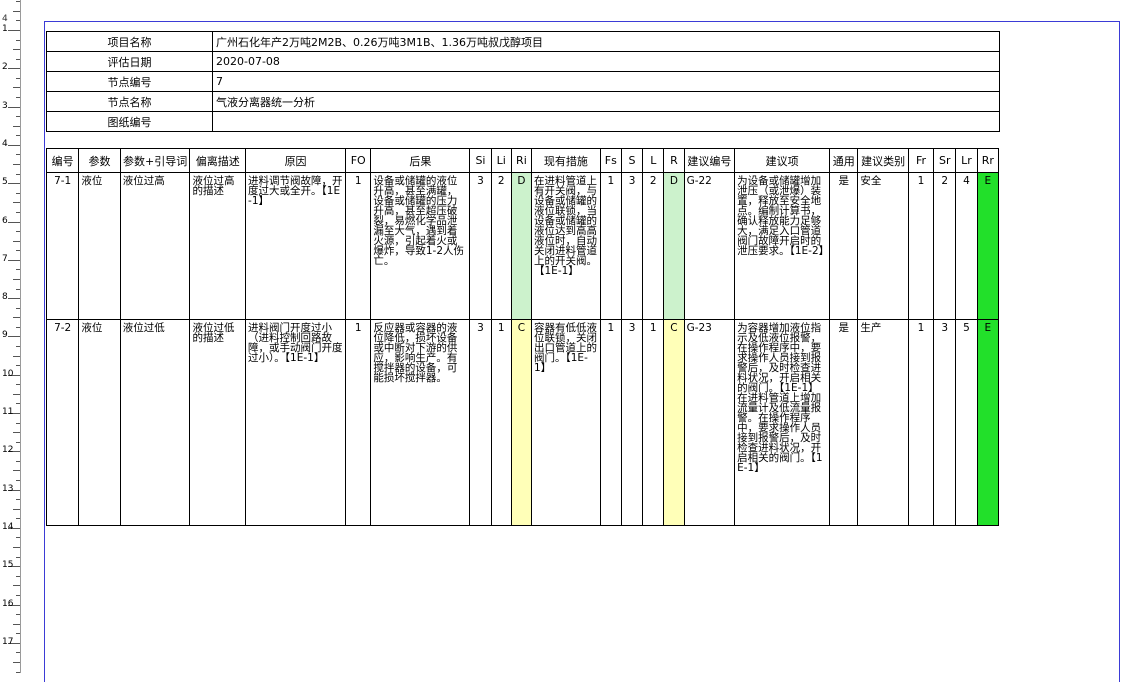 This screenshot has height=682, width=1121. I want to click on cell-cause: 进料调节阀故障，开度过大或全开。【1E-1】, so click(296, 246).